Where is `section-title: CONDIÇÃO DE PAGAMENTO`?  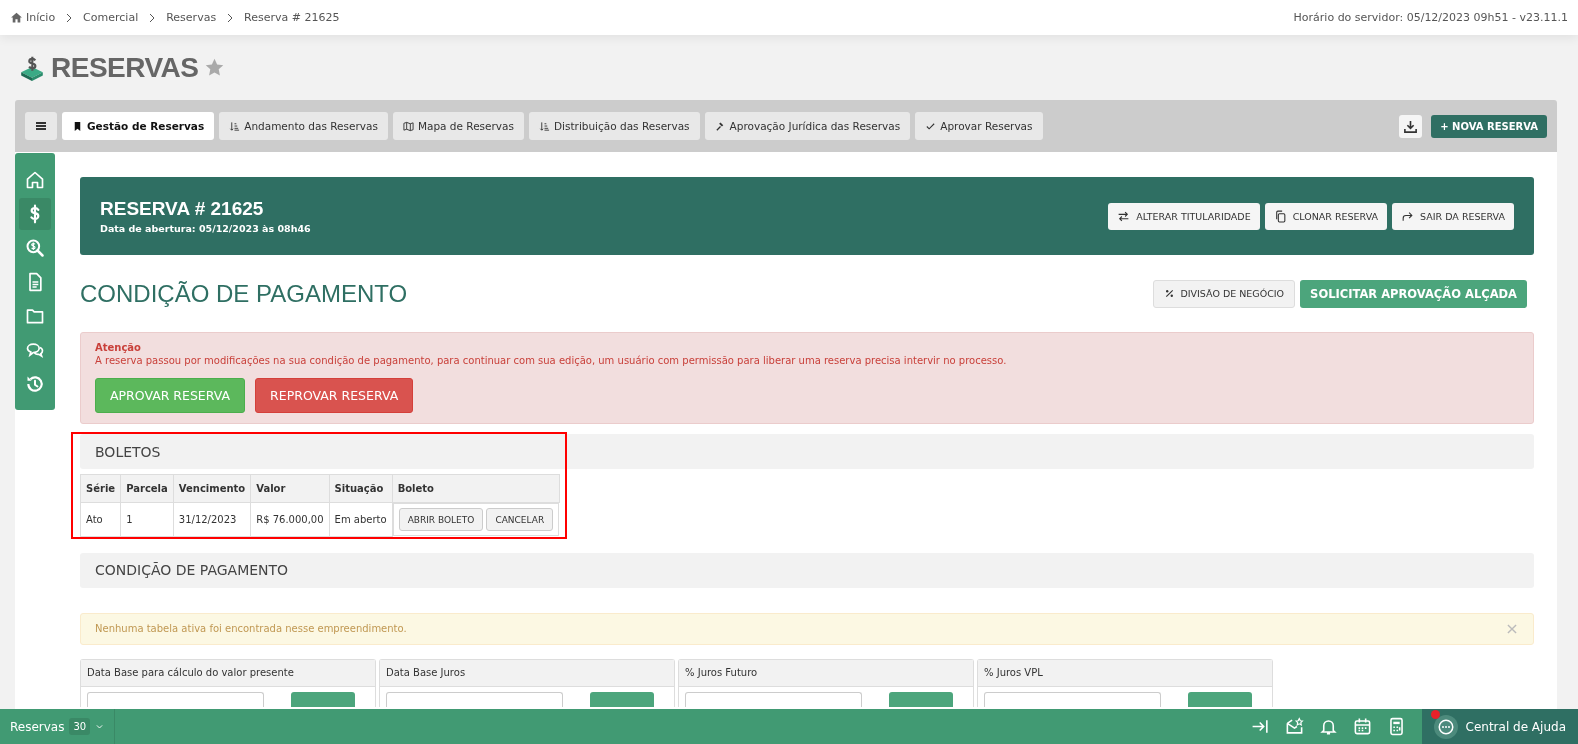
section-title: CONDIÇÃO DE PAGAMENTO is located at coordinates (244, 293).